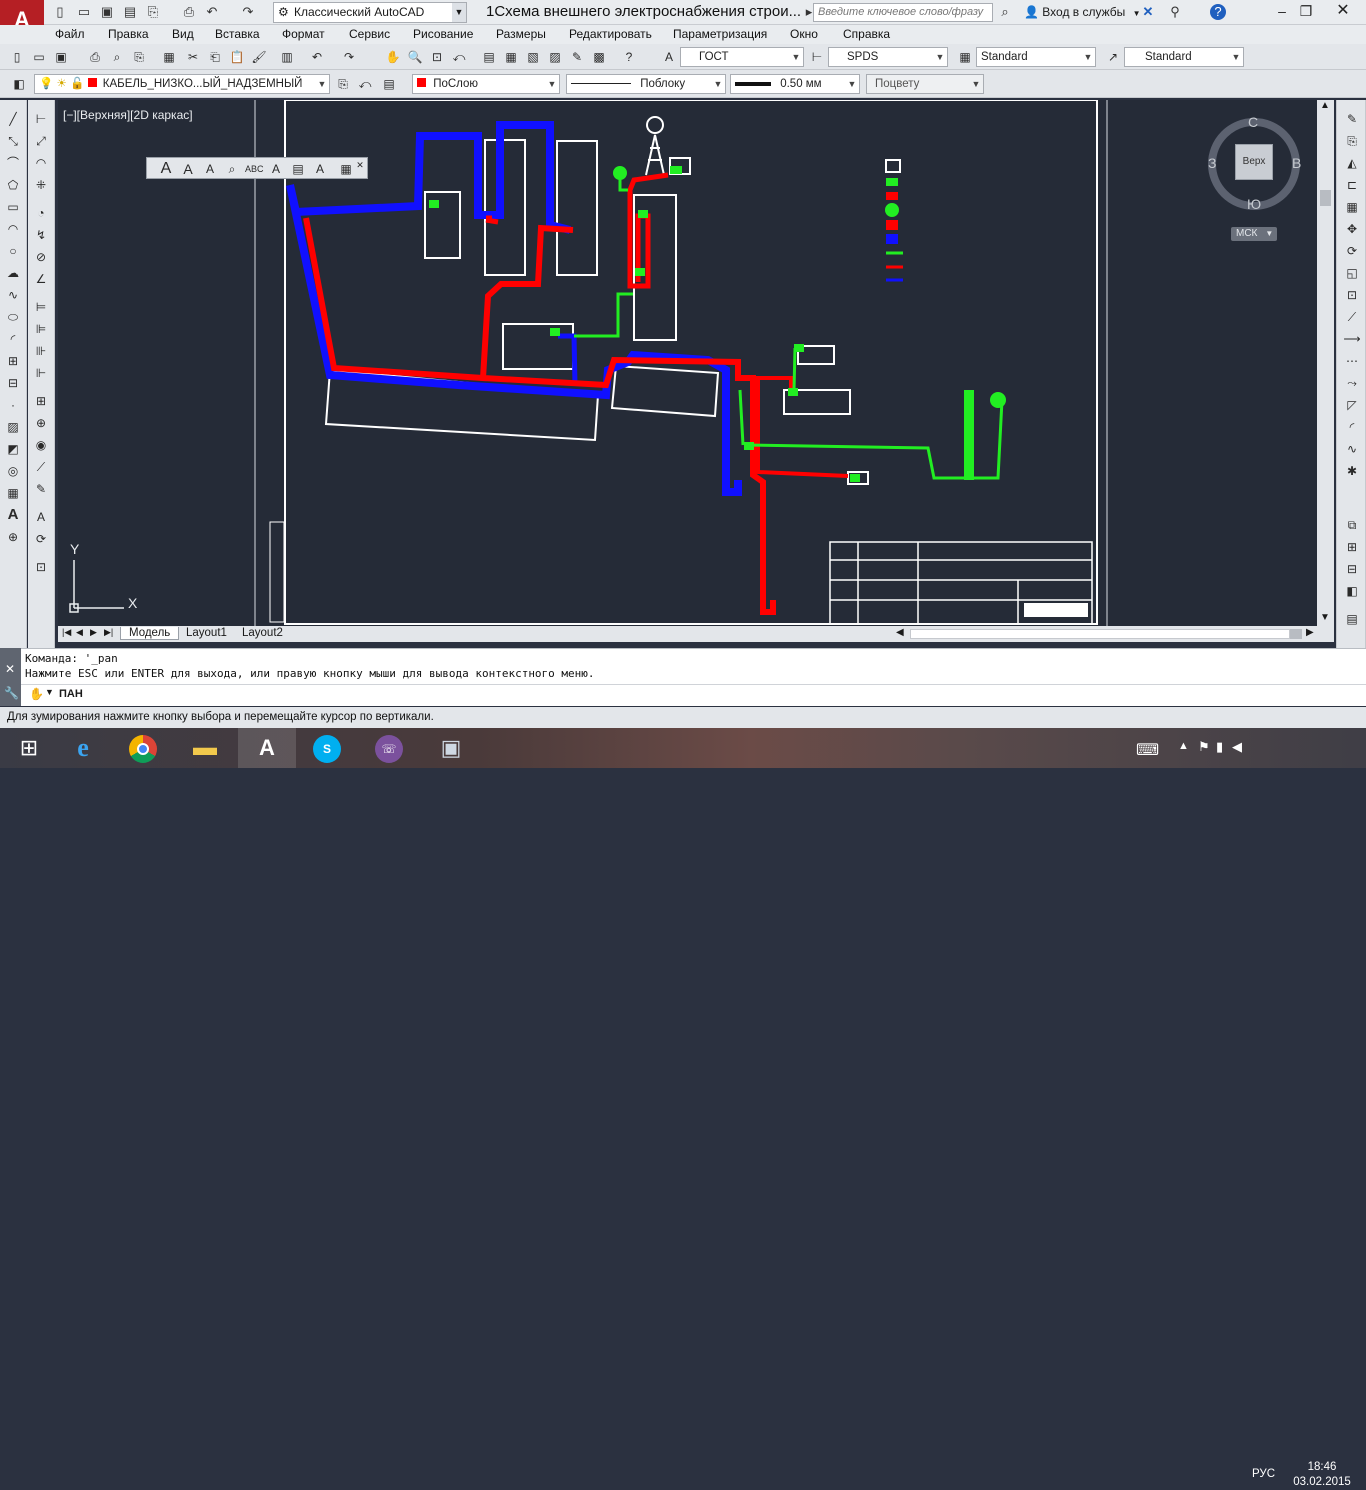 This screenshot has width=1366, height=1490. I want to click on viewport-controls: [−][Верхняя][2D каркас], so click(128, 115).